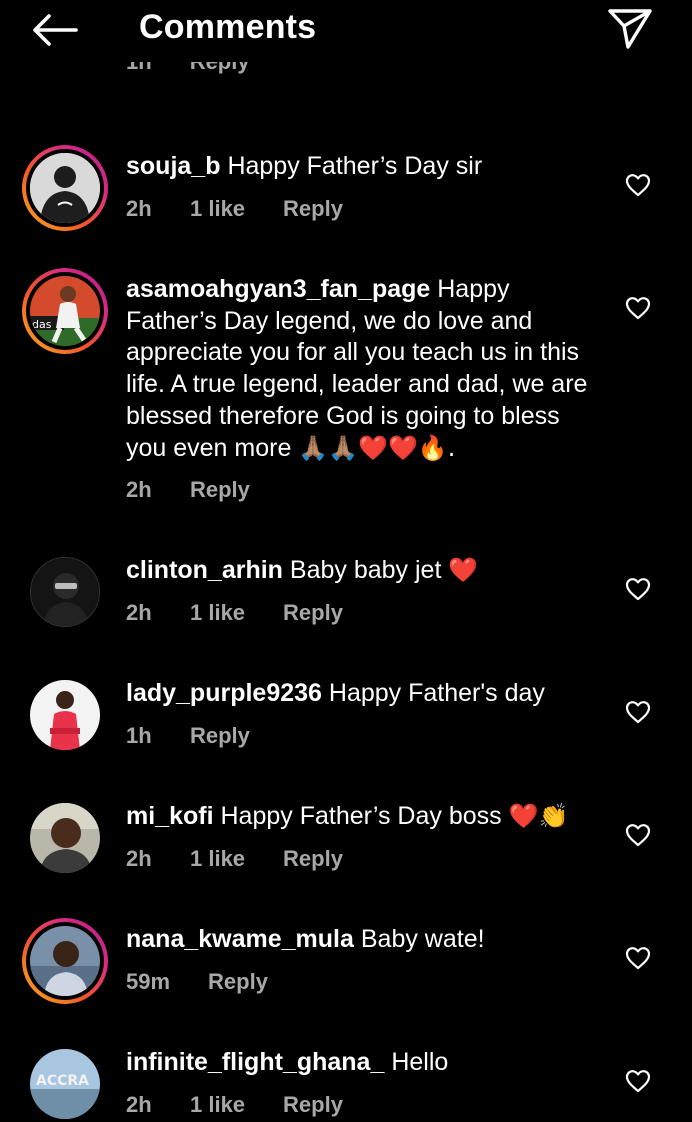 The width and height of the screenshot is (692, 1122). I want to click on comment-time: 59m, so click(148, 981).